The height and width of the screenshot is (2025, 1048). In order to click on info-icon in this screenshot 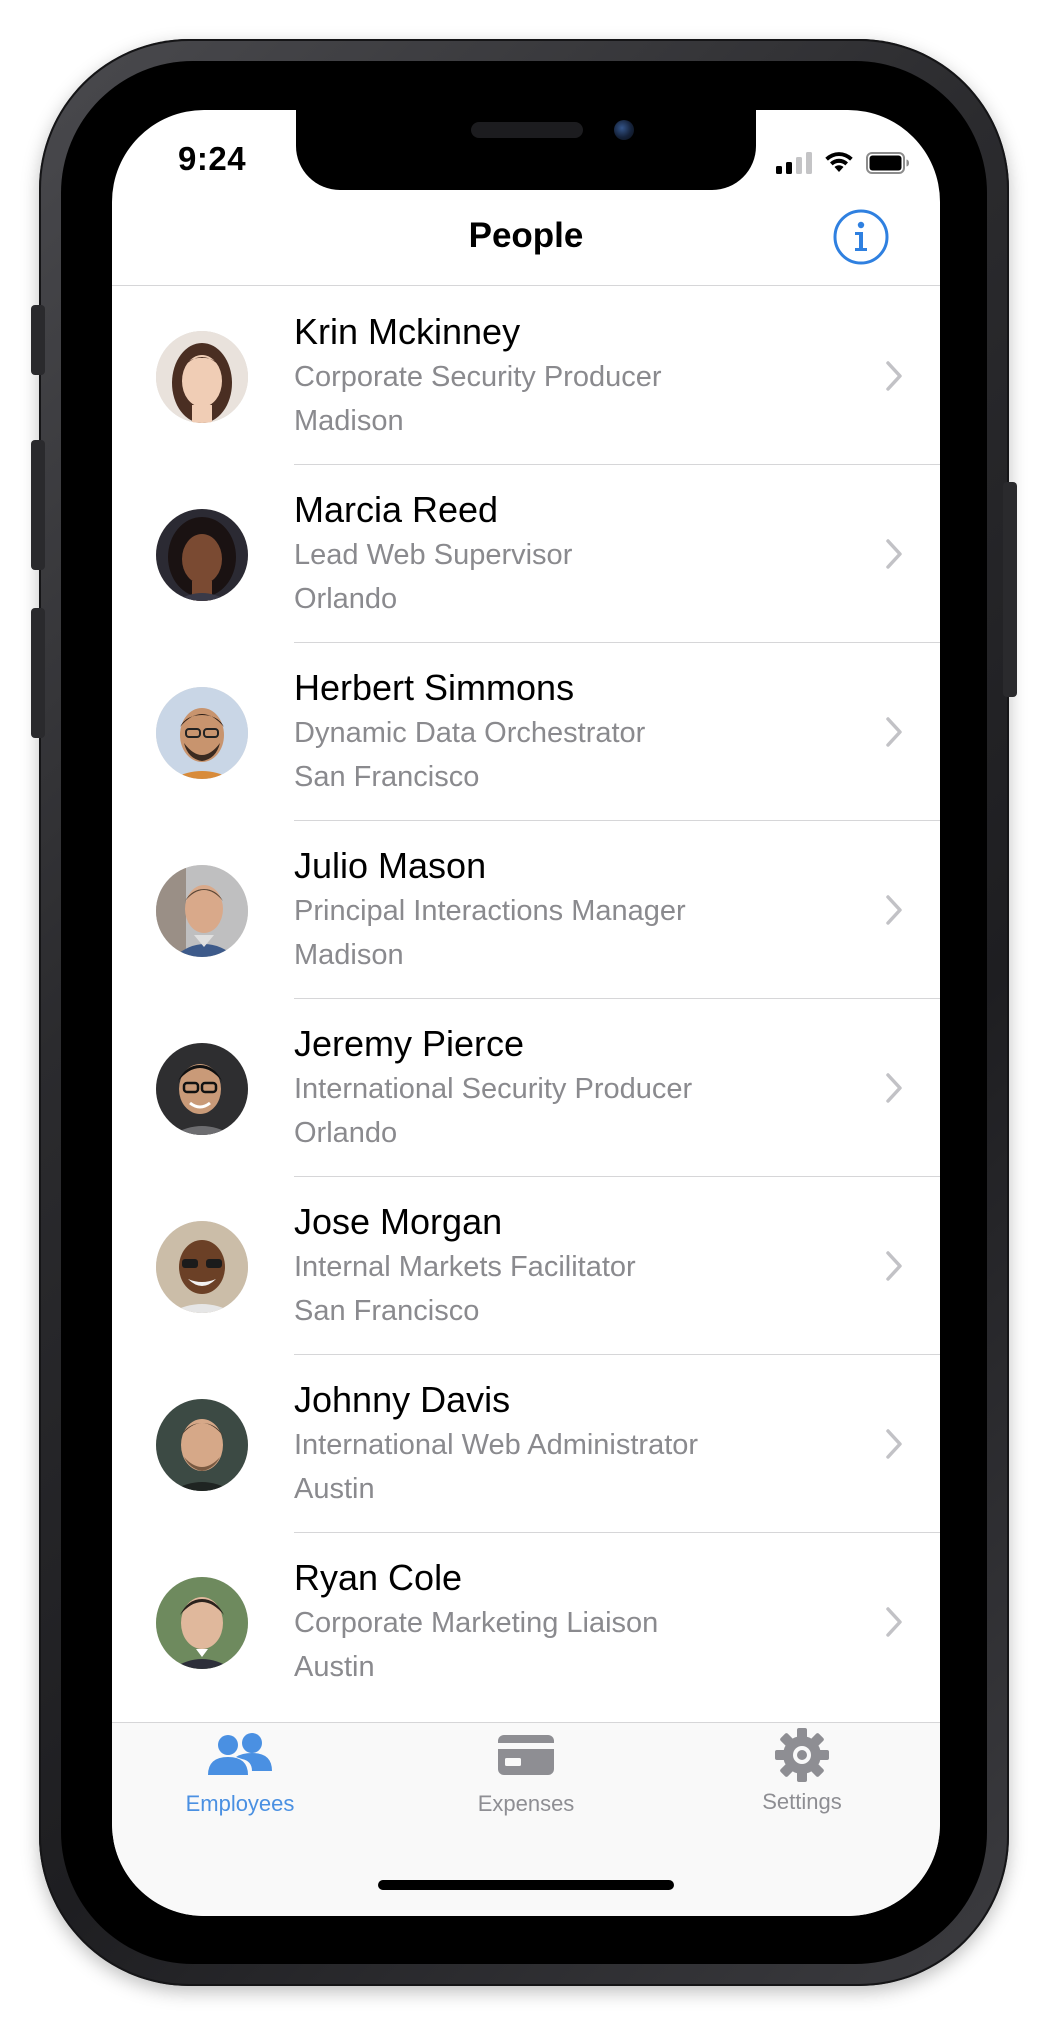, I will do `click(861, 237)`.